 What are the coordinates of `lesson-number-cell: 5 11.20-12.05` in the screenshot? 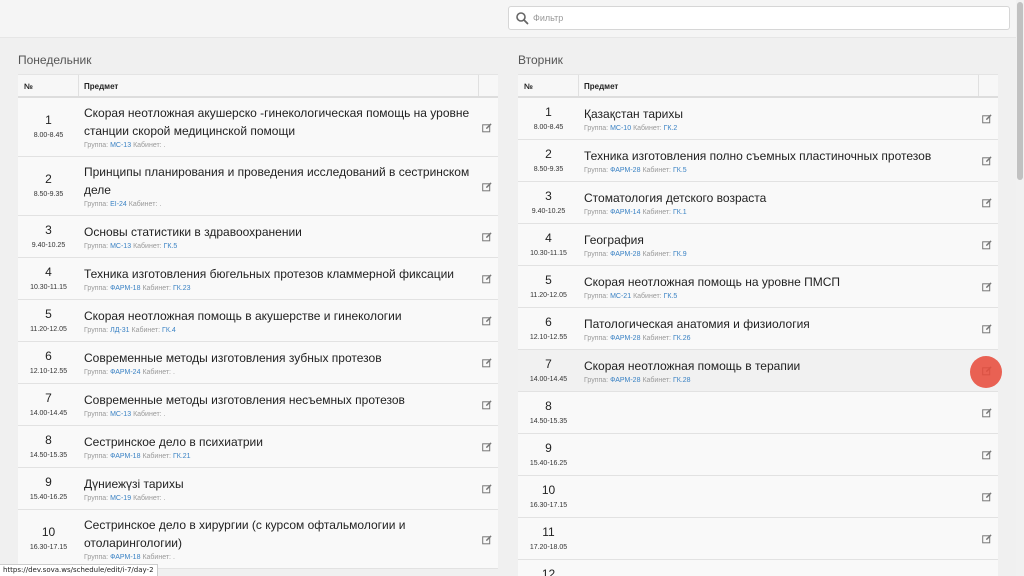 It's located at (48, 320).